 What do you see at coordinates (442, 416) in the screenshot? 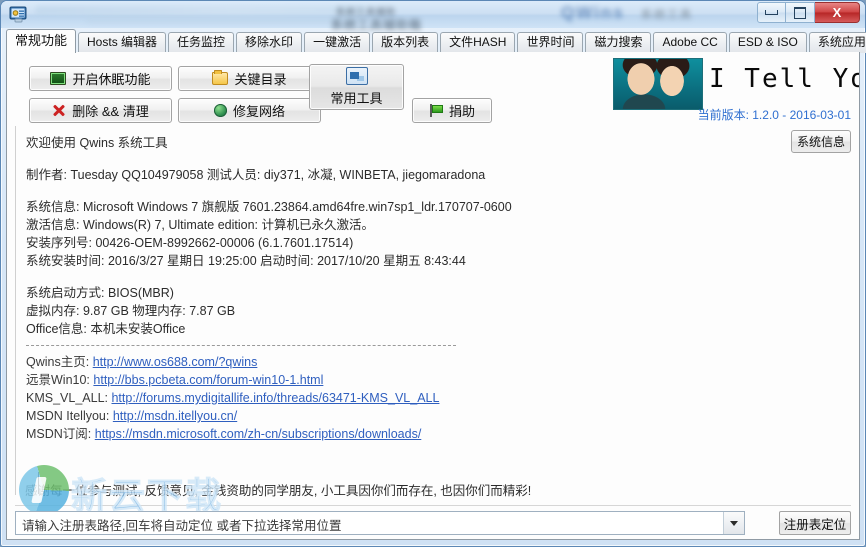
I see `link-row-itellyou: MSDN Itellyou: http://msdn.itellyou.cn/` at bounding box center [442, 416].